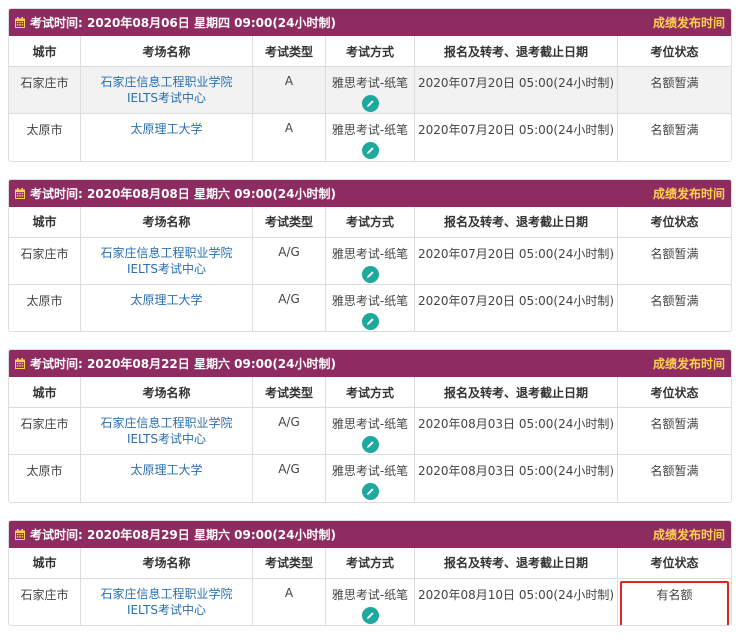  I want to click on deadline-cell: 2020年08月10日 05:00(24小时制), so click(516, 601).